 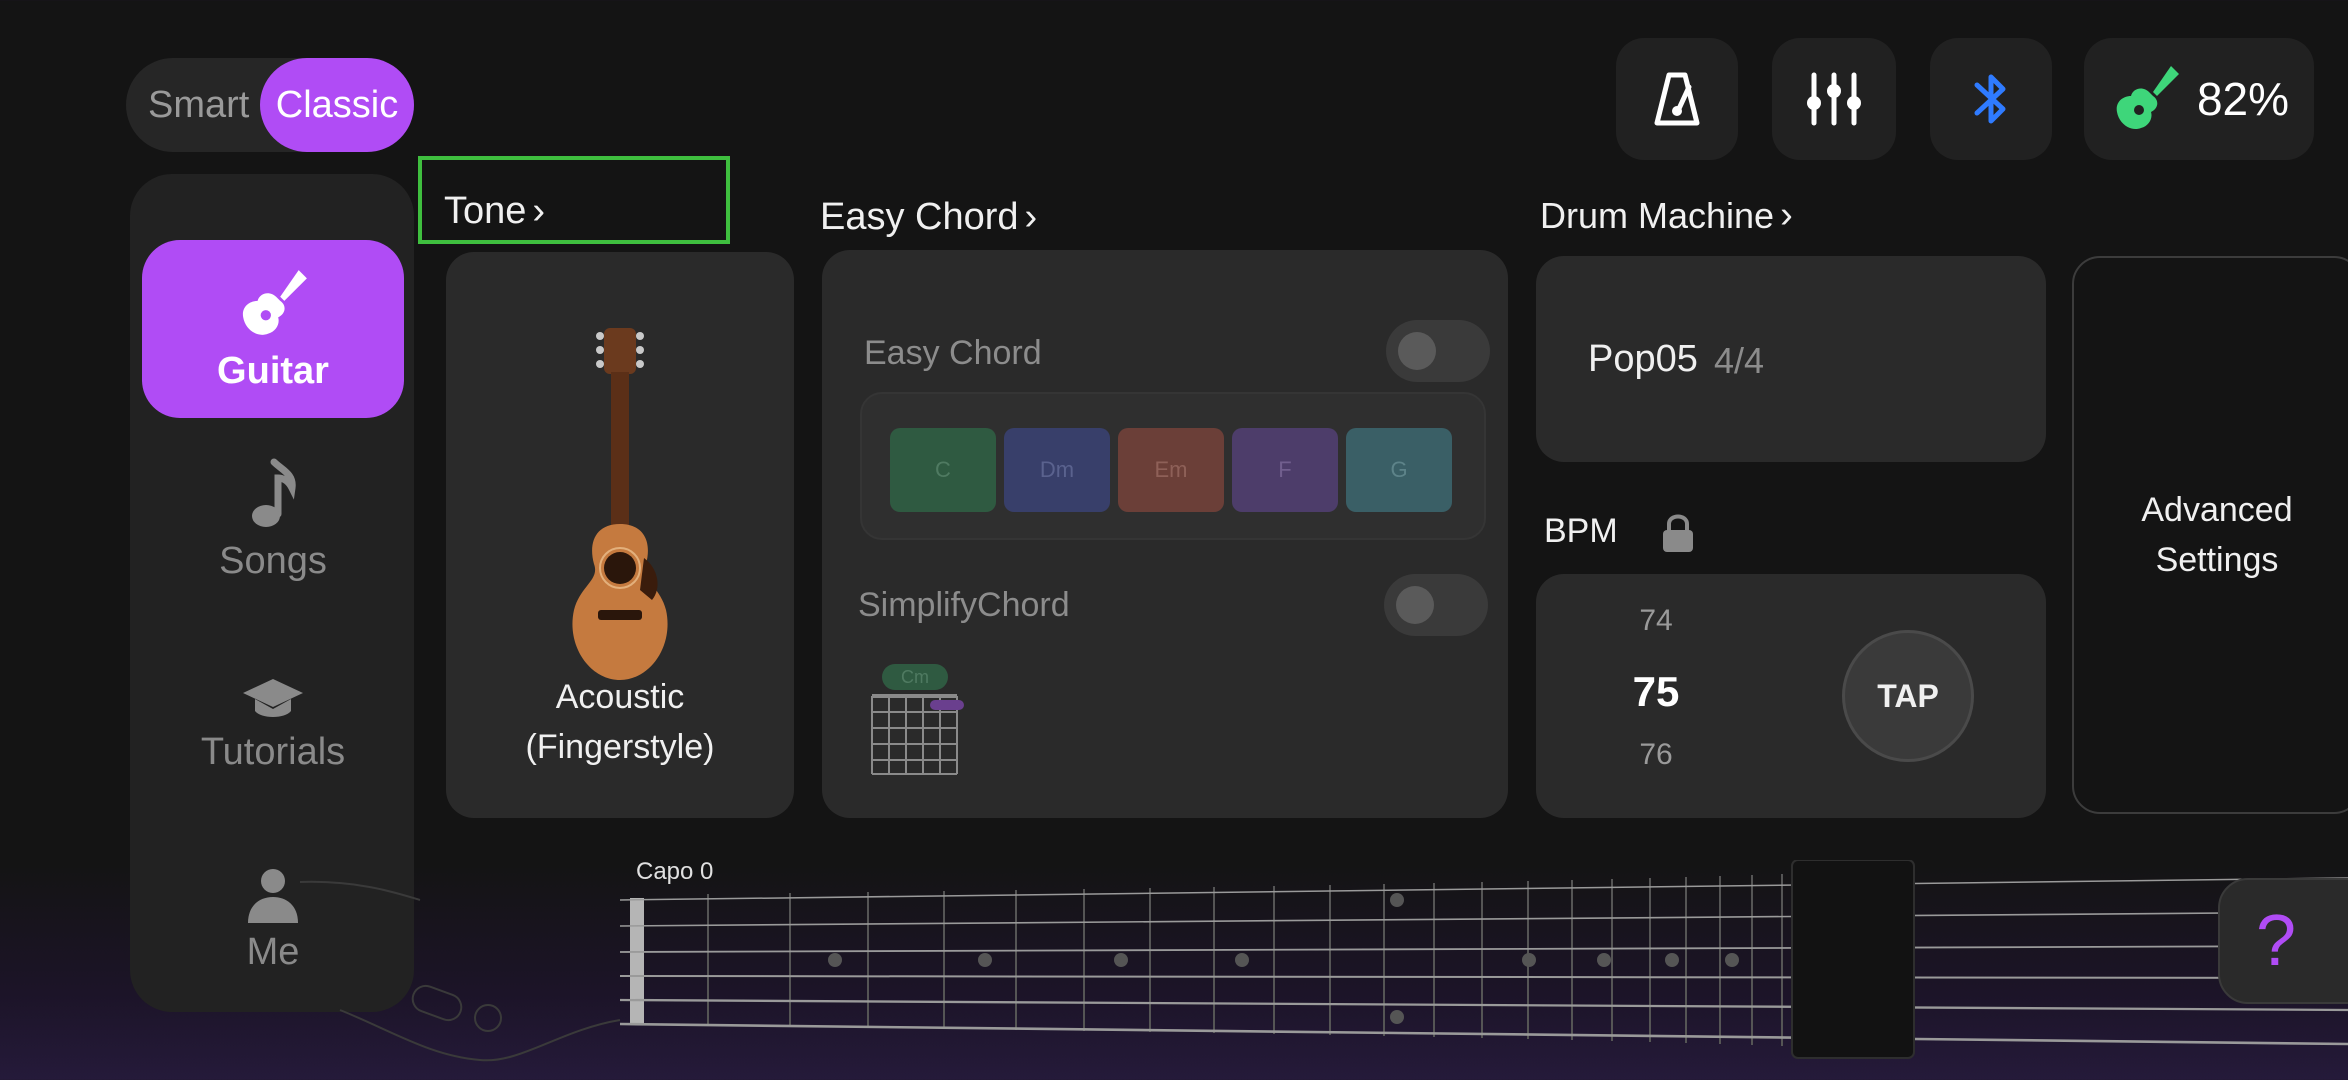 What do you see at coordinates (917, 734) in the screenshot?
I see `chord-diagram` at bounding box center [917, 734].